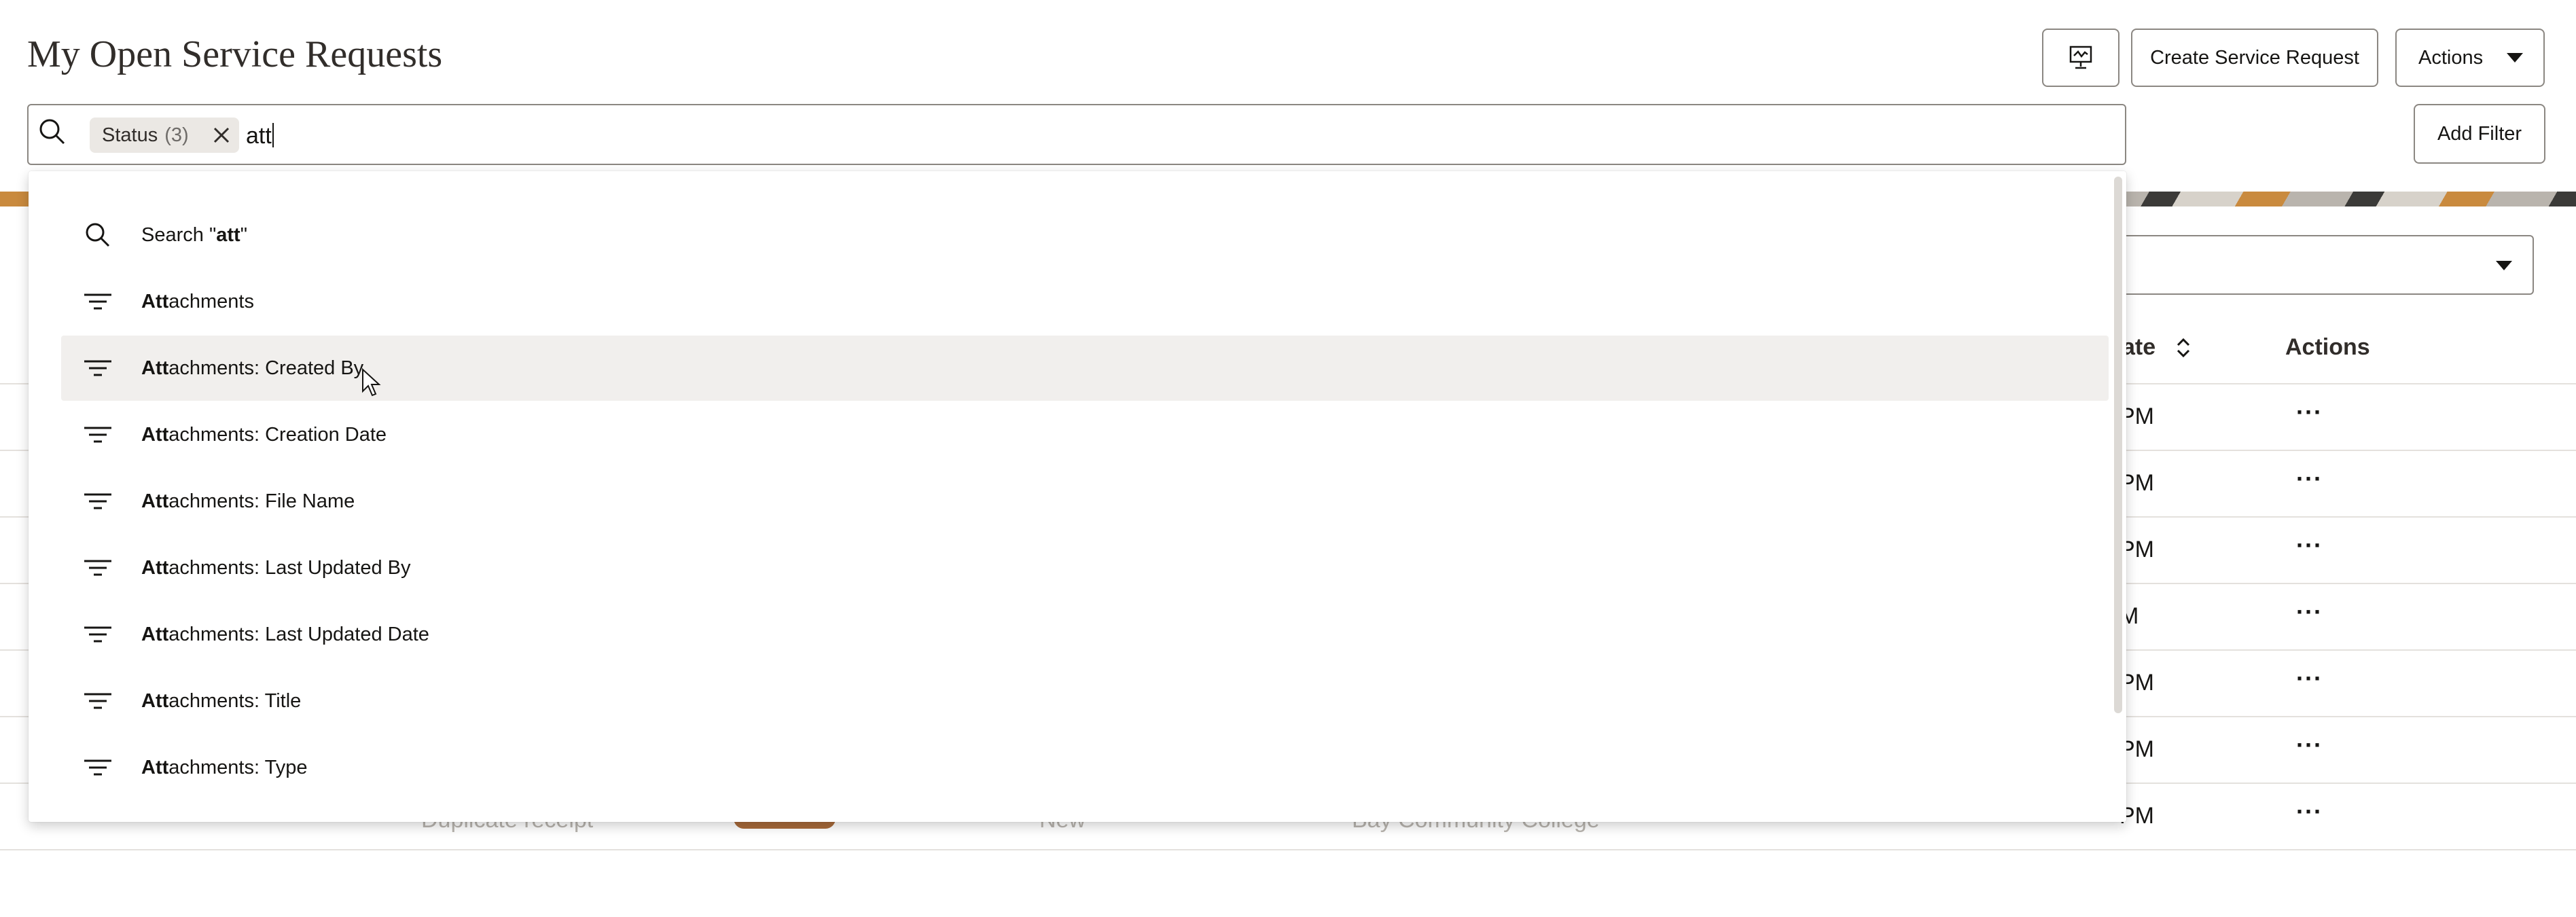  I want to click on create-service-request-button: Create Service Request, so click(2254, 58).